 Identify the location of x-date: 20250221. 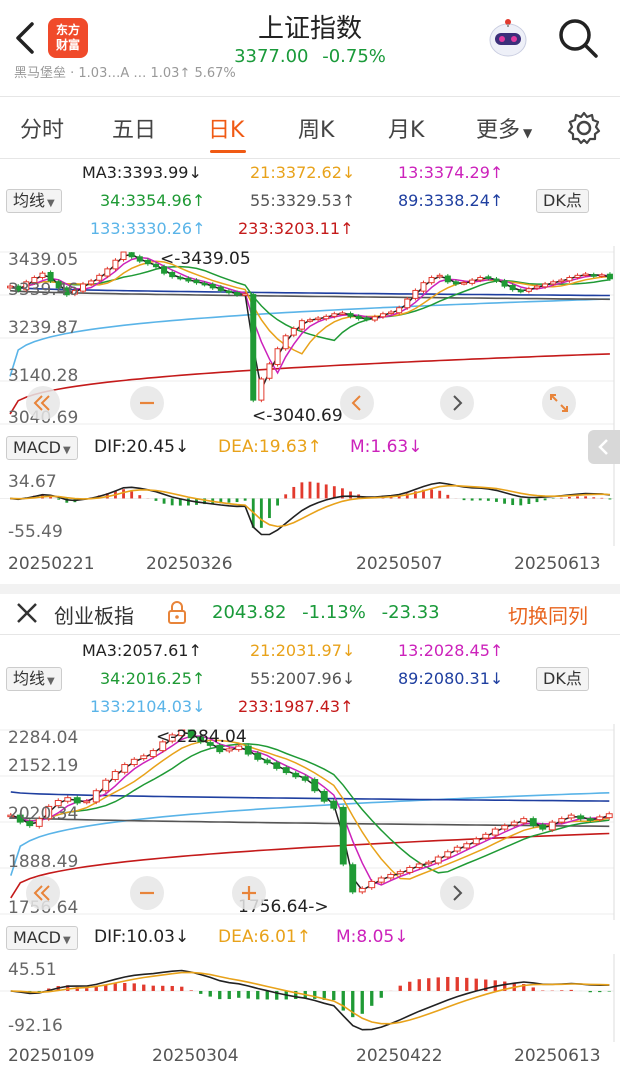
(51, 564).